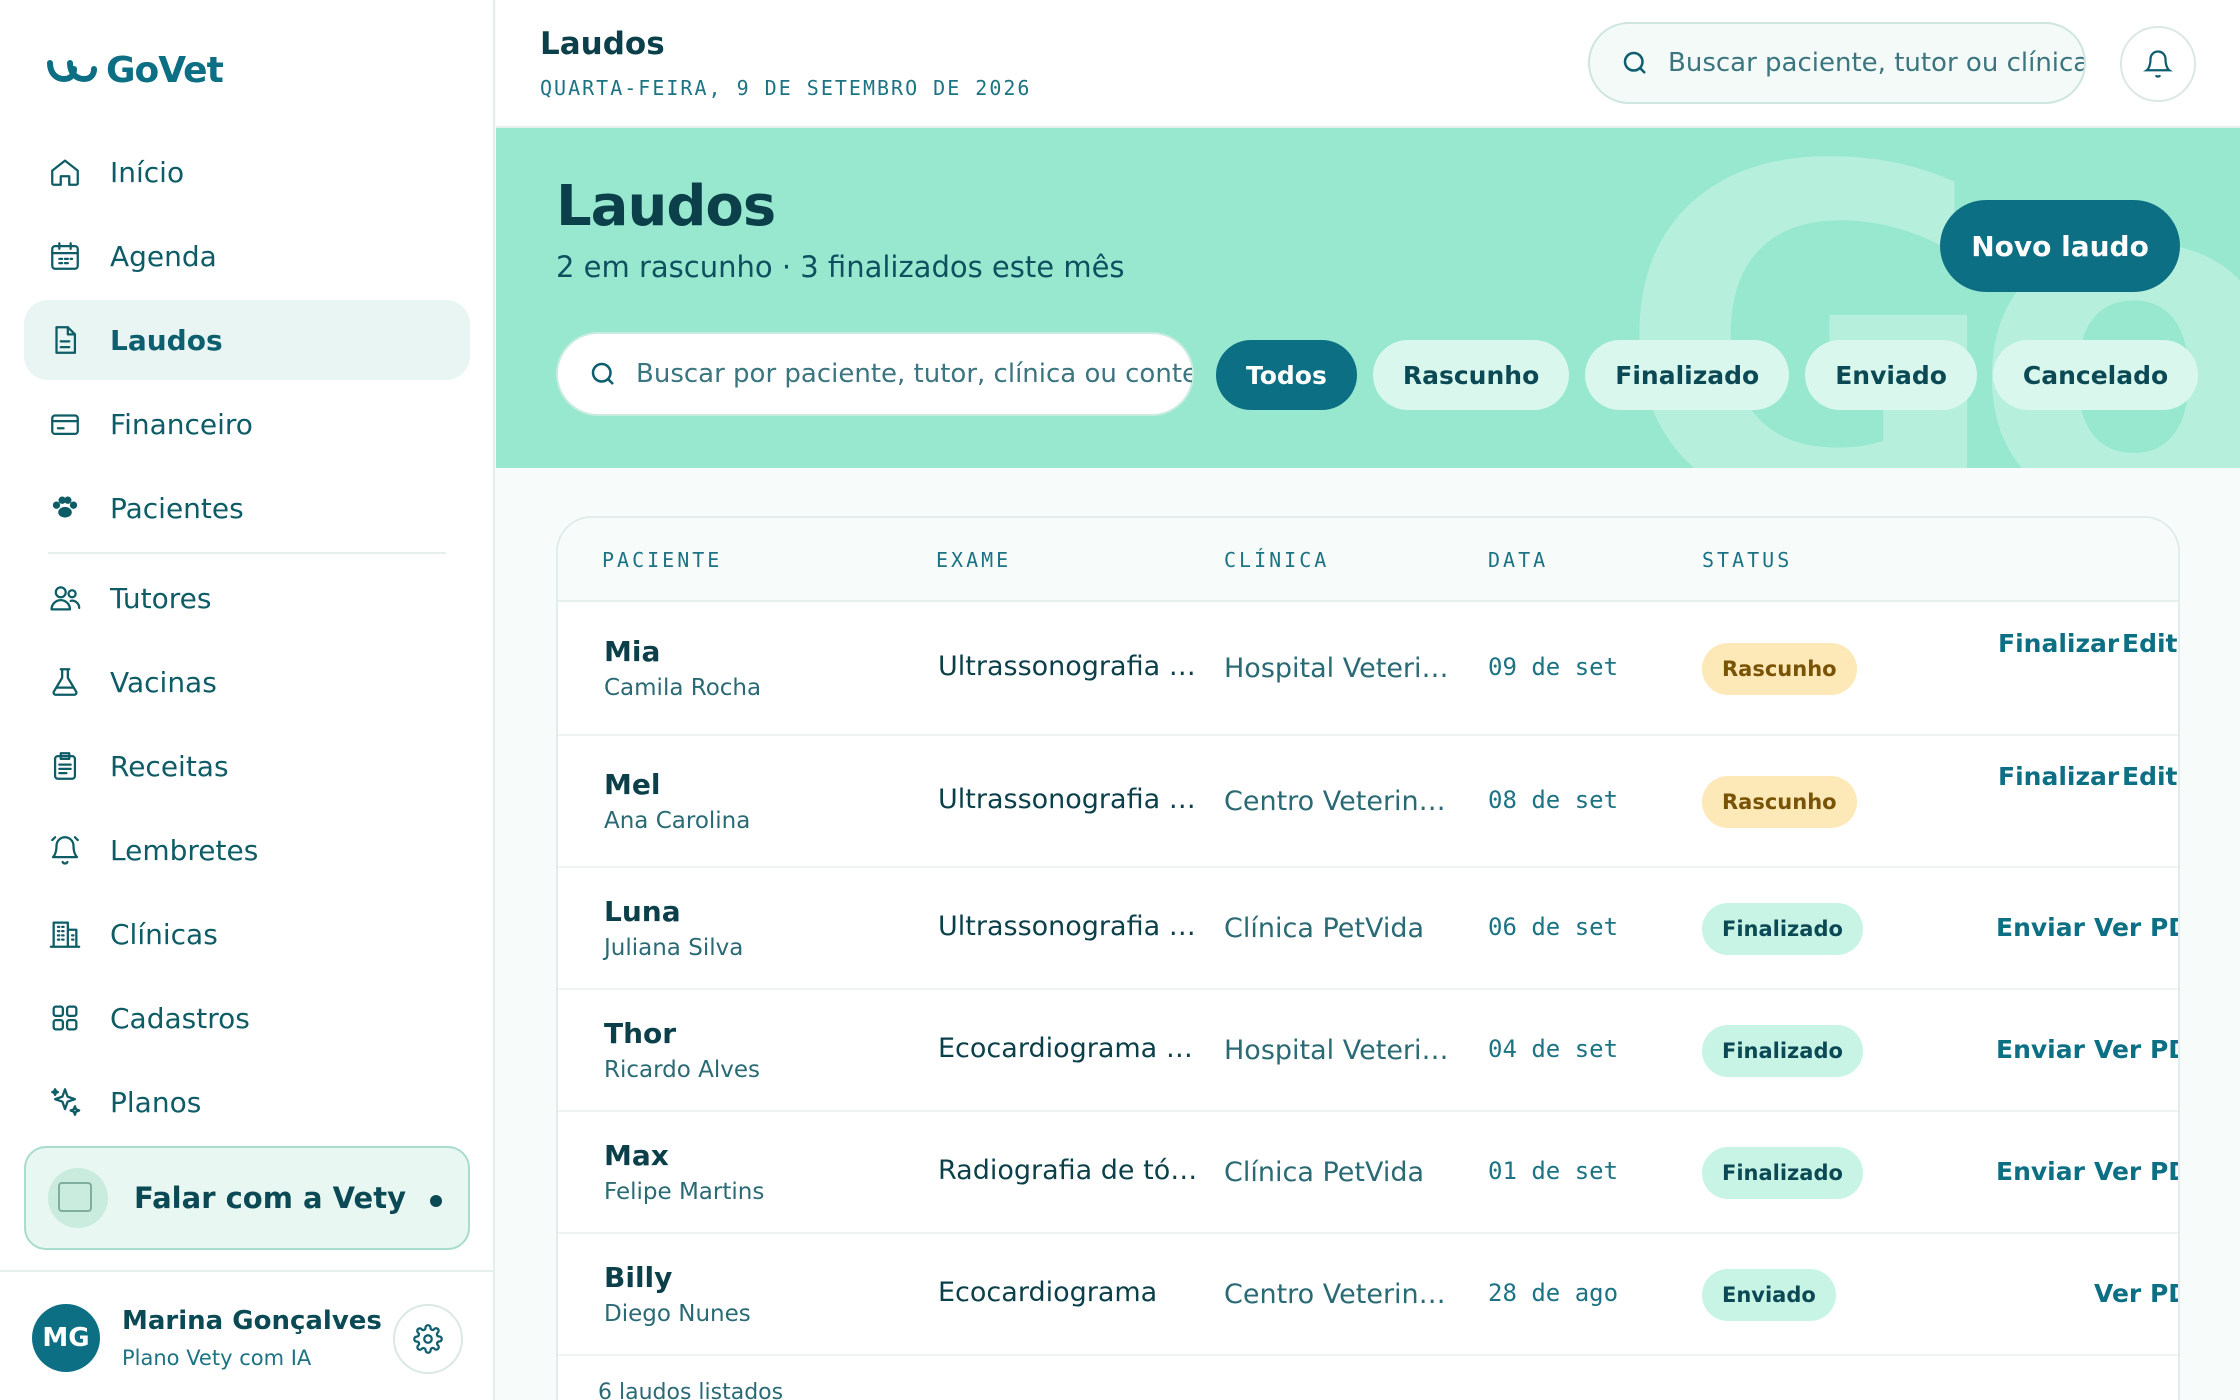 Image resolution: width=2240 pixels, height=1400 pixels. What do you see at coordinates (66, 340) in the screenshot?
I see `document-icon` at bounding box center [66, 340].